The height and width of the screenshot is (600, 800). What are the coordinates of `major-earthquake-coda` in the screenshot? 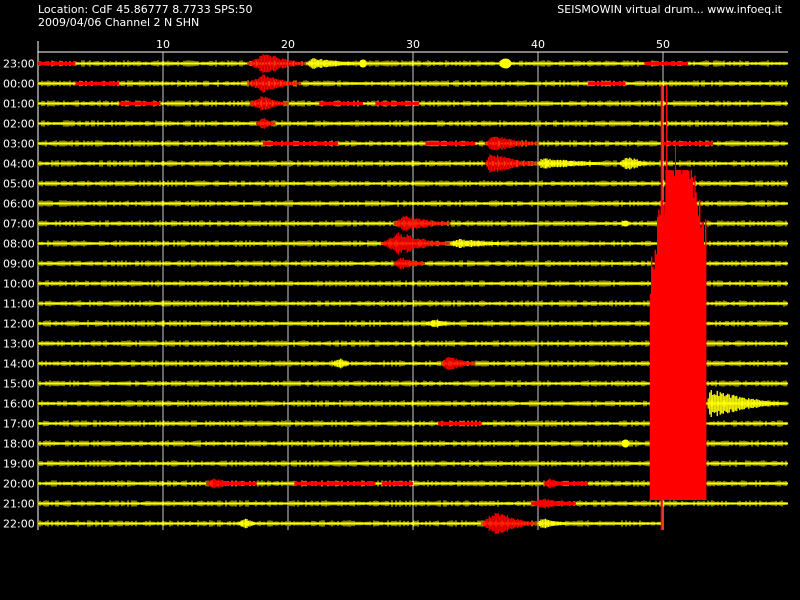 It's located at (747, 403).